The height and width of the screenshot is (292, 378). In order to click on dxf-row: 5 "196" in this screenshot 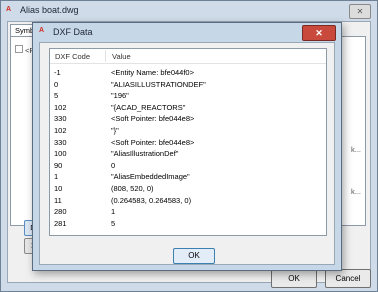, I will do `click(188, 95)`.